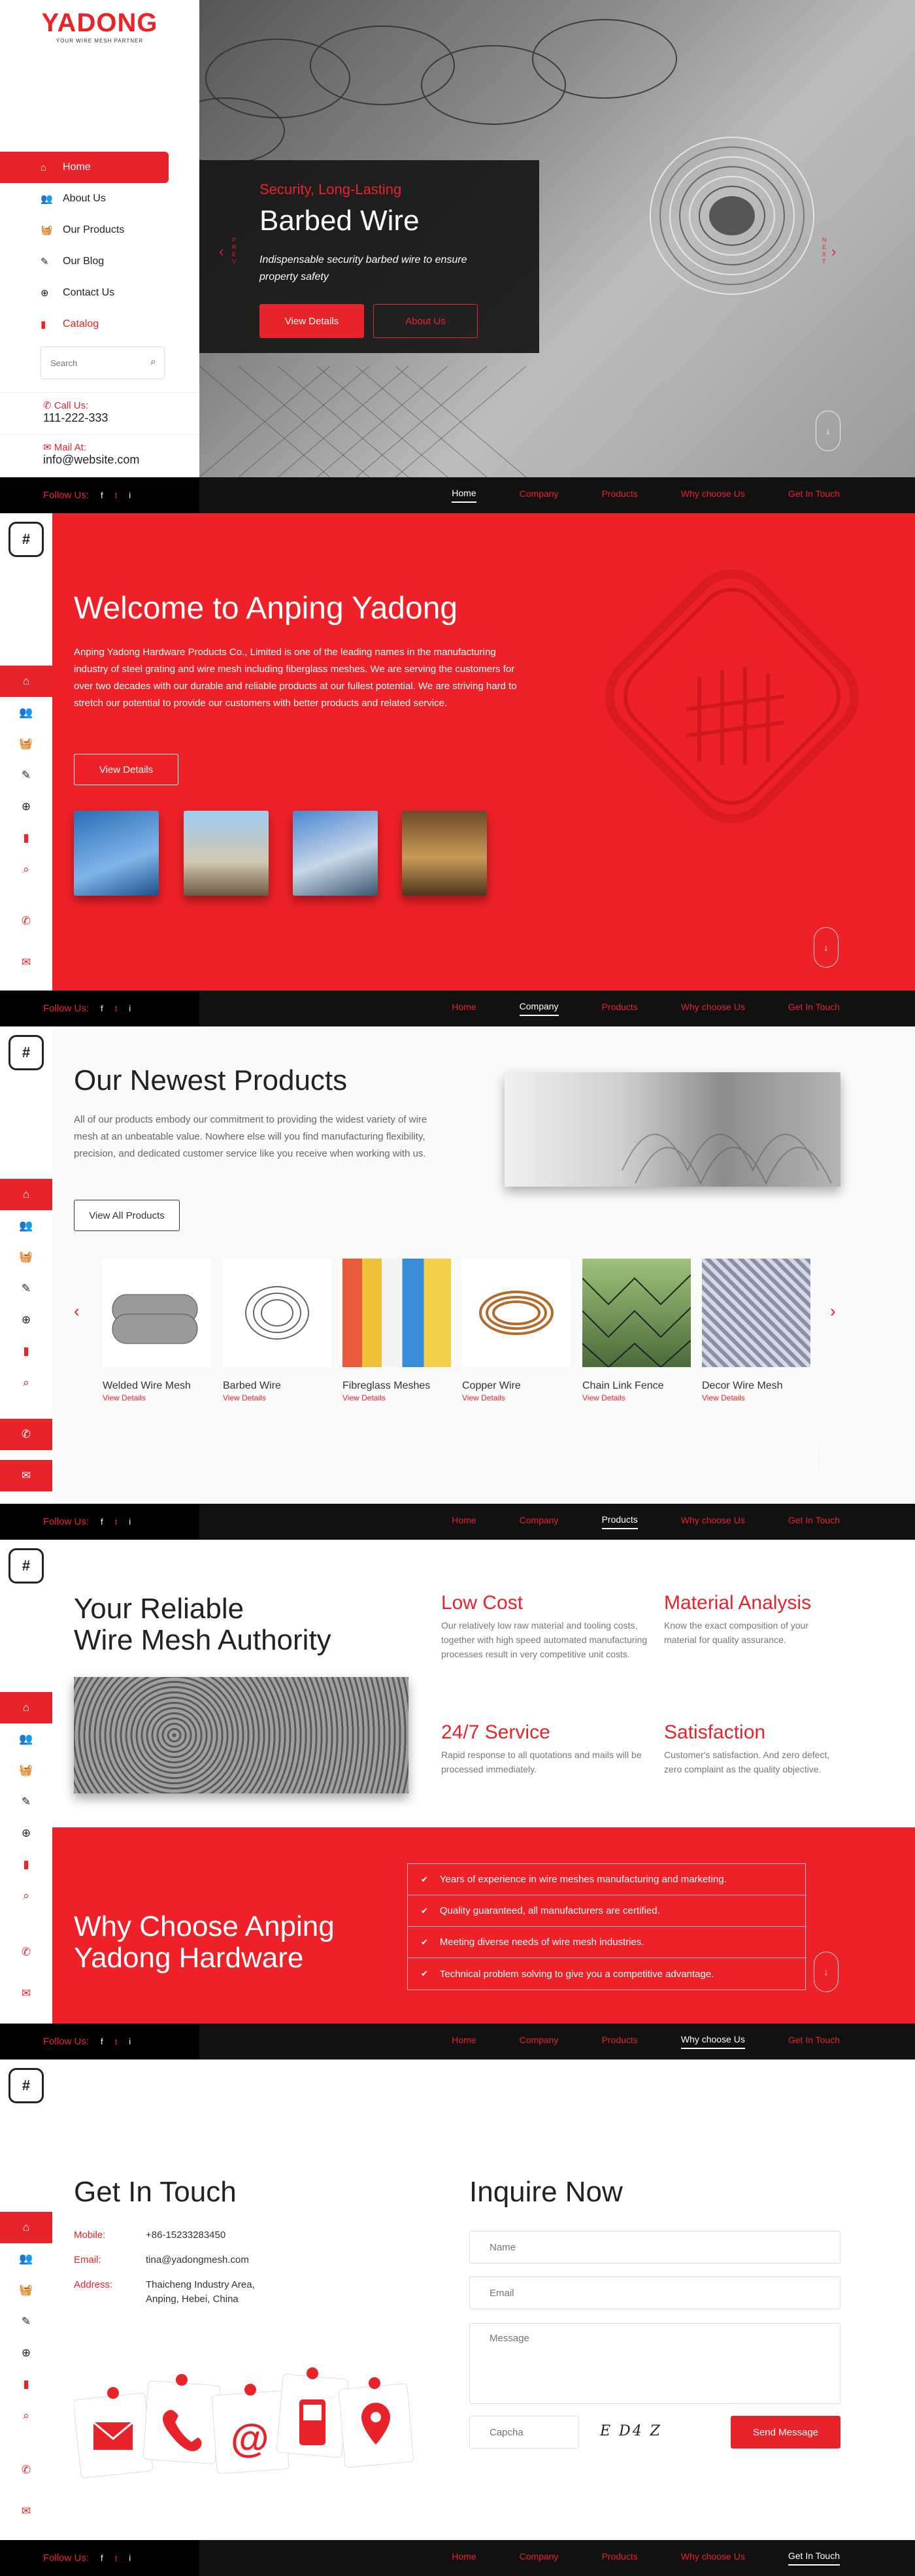  Describe the element at coordinates (221, 251) in the screenshot. I see `prev-arrow-icon: ‹` at that location.